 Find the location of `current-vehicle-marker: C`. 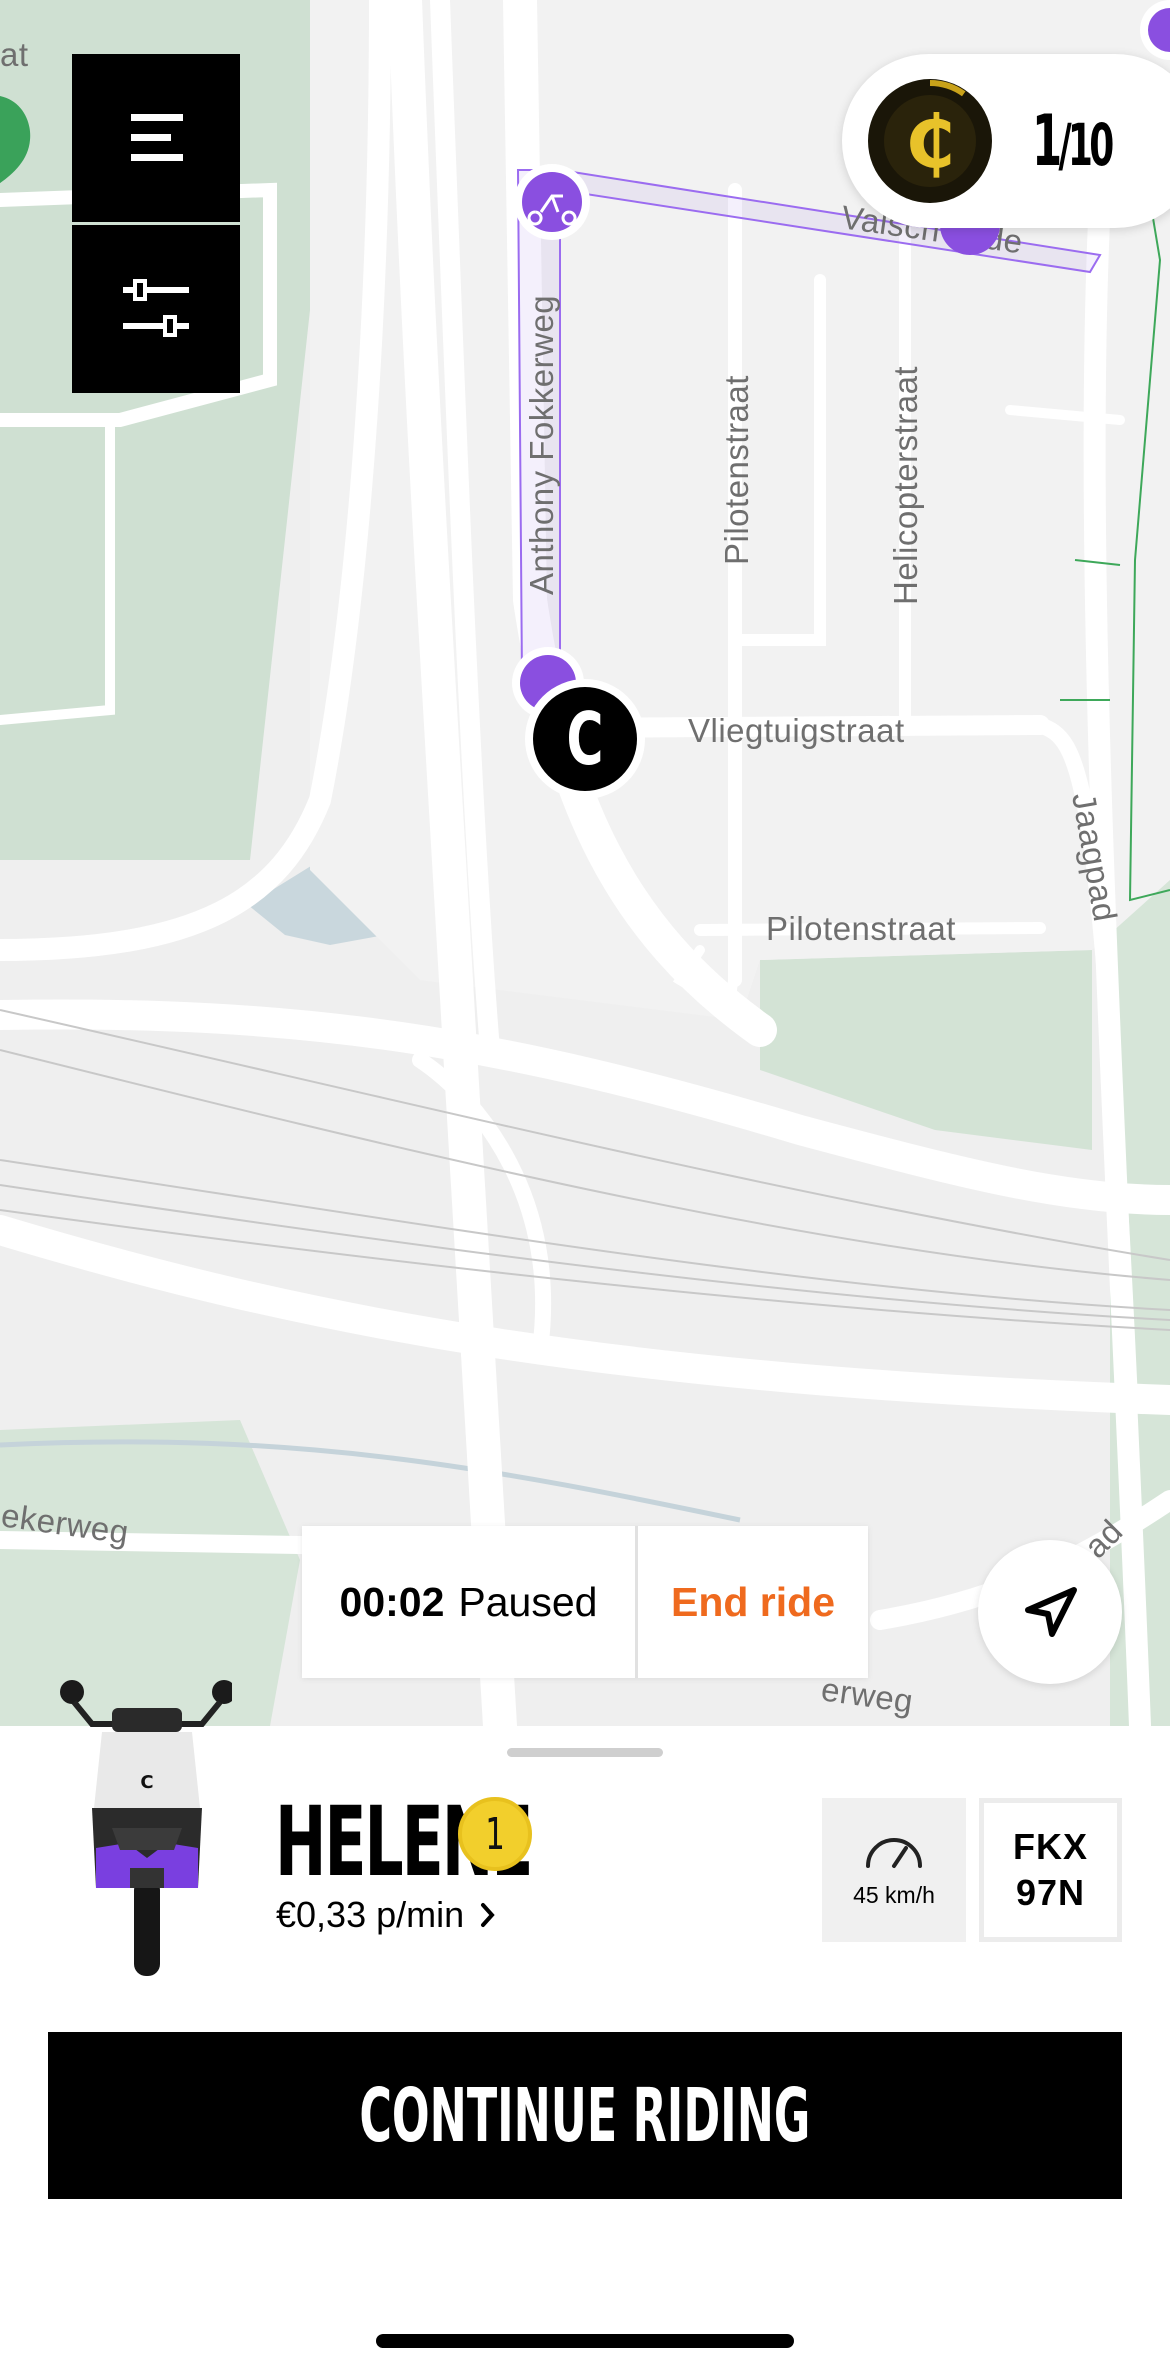

current-vehicle-marker: C is located at coordinates (585, 739).